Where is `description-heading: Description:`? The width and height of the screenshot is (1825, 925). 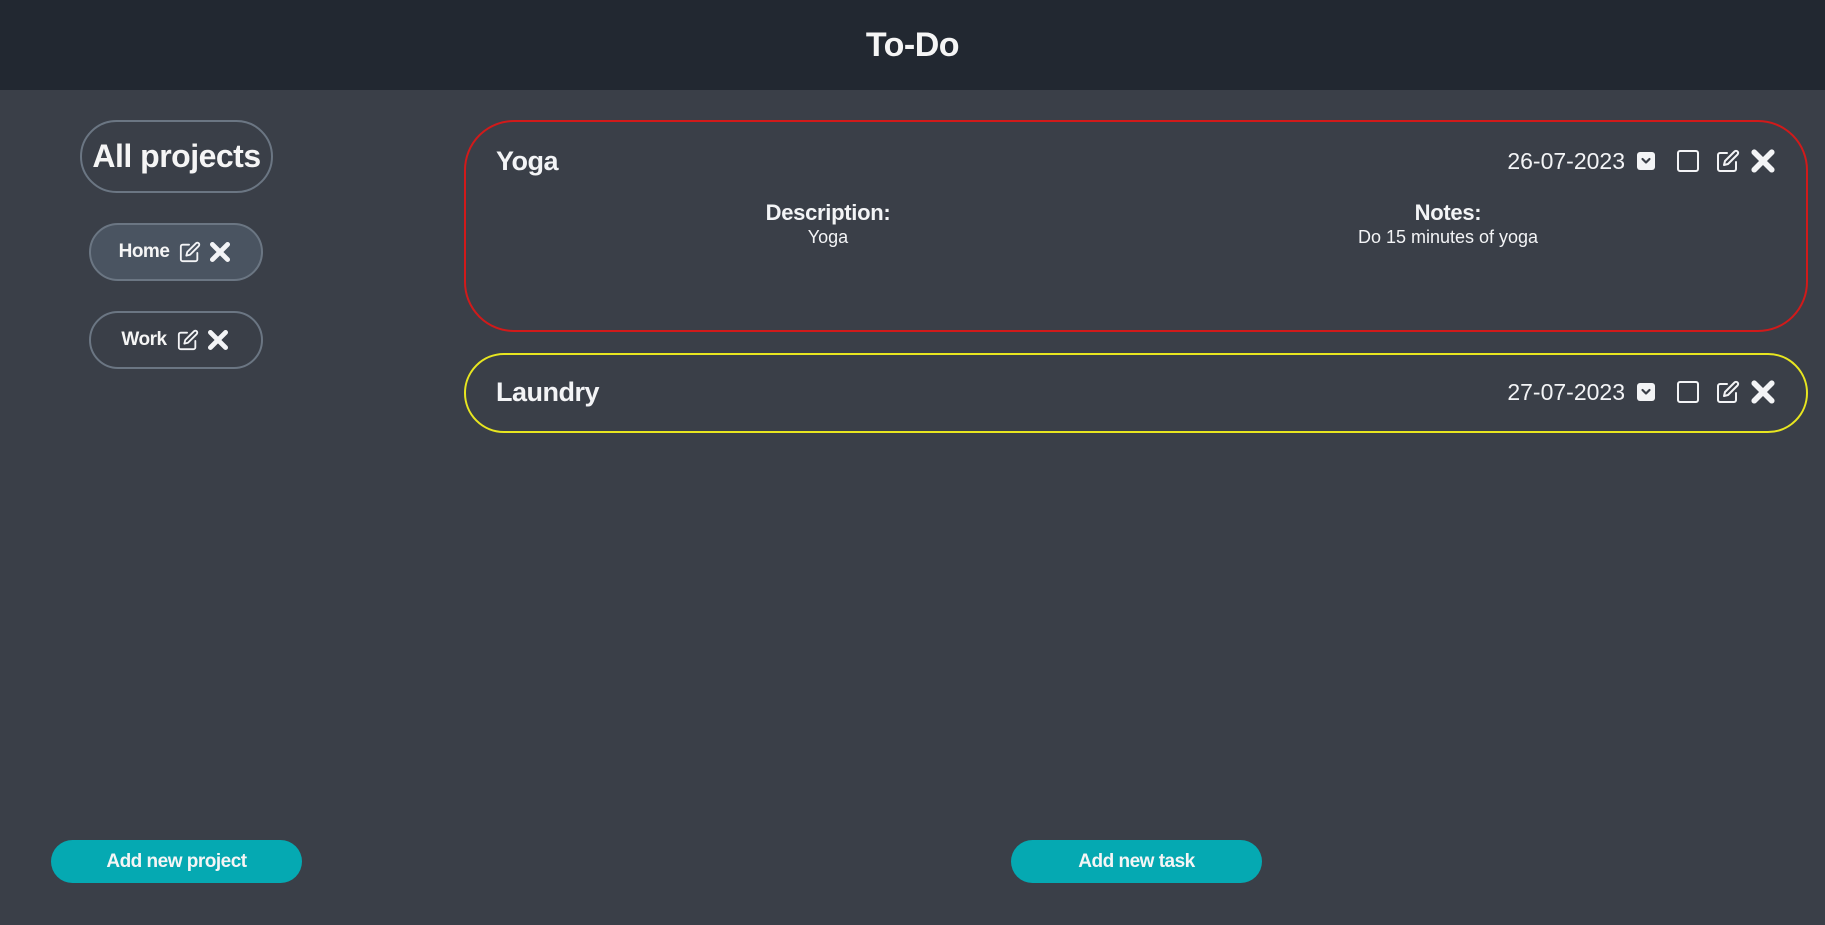
description-heading: Description: is located at coordinates (828, 212).